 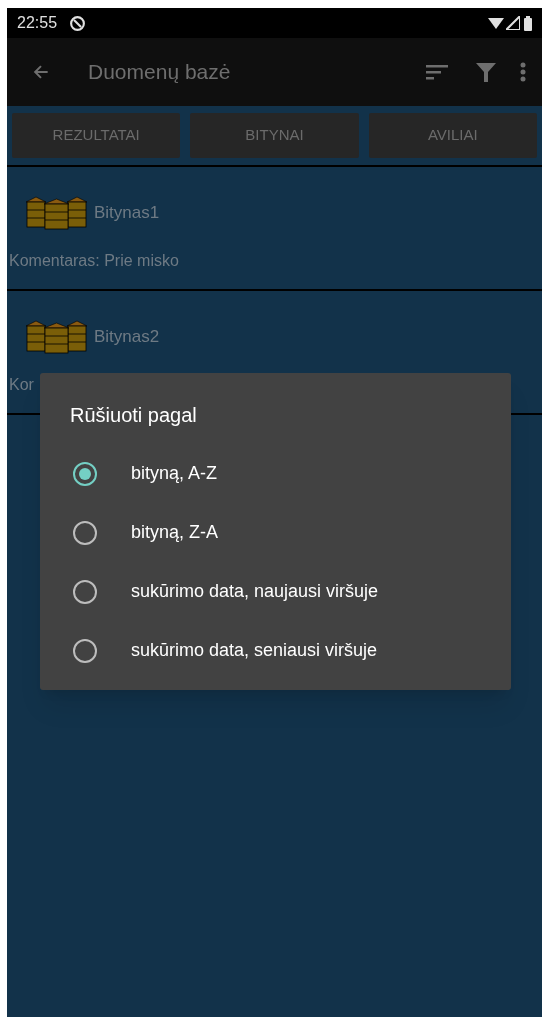 What do you see at coordinates (486, 72) in the screenshot?
I see `filter-button` at bounding box center [486, 72].